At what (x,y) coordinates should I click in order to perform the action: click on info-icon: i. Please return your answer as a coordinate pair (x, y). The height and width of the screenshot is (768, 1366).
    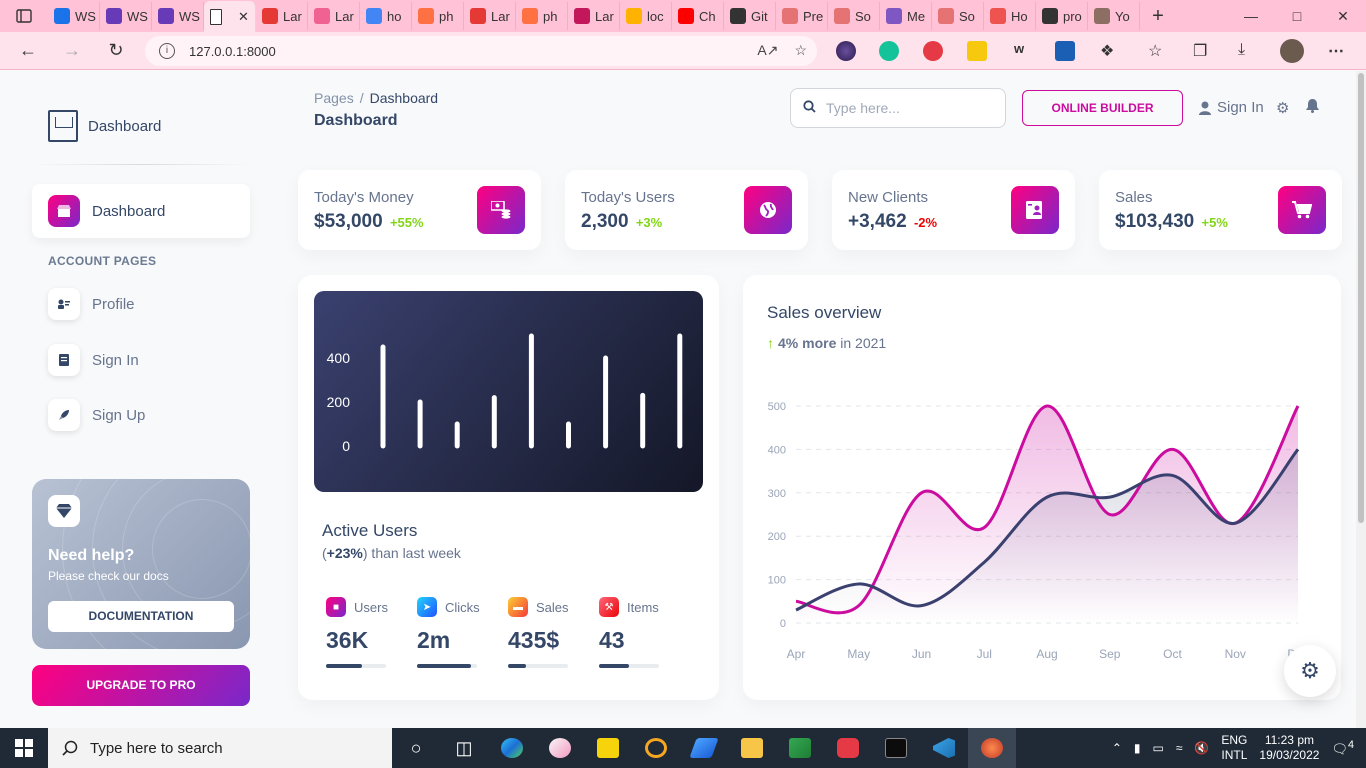
    Looking at the image, I should click on (167, 51).